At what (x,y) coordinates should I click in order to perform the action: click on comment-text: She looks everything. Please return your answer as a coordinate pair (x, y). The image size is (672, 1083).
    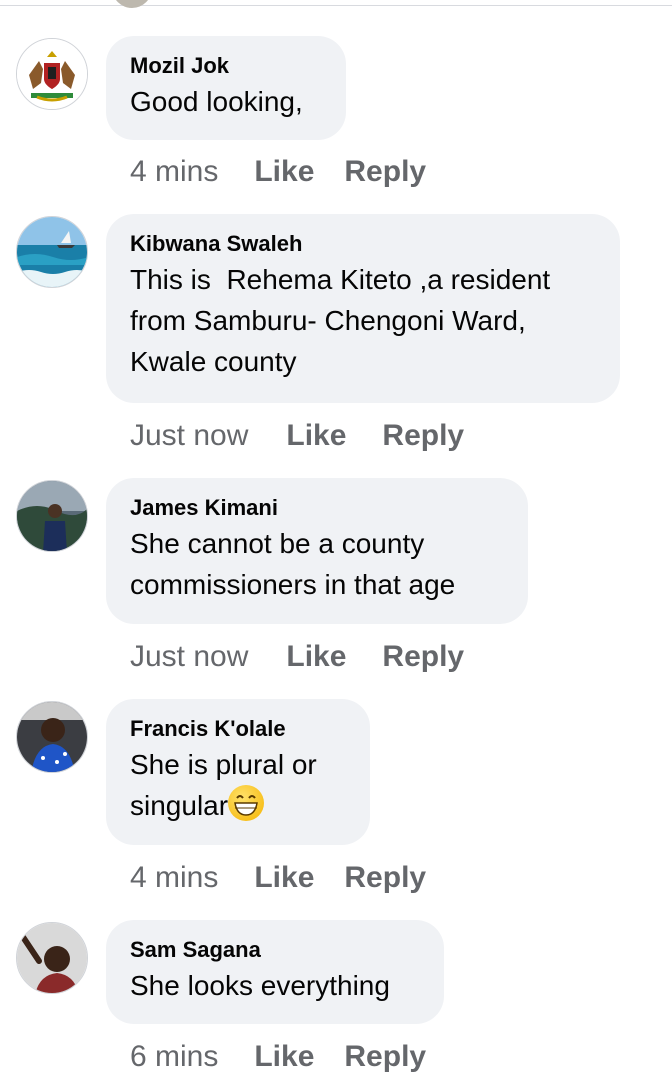
    Looking at the image, I should click on (260, 985).